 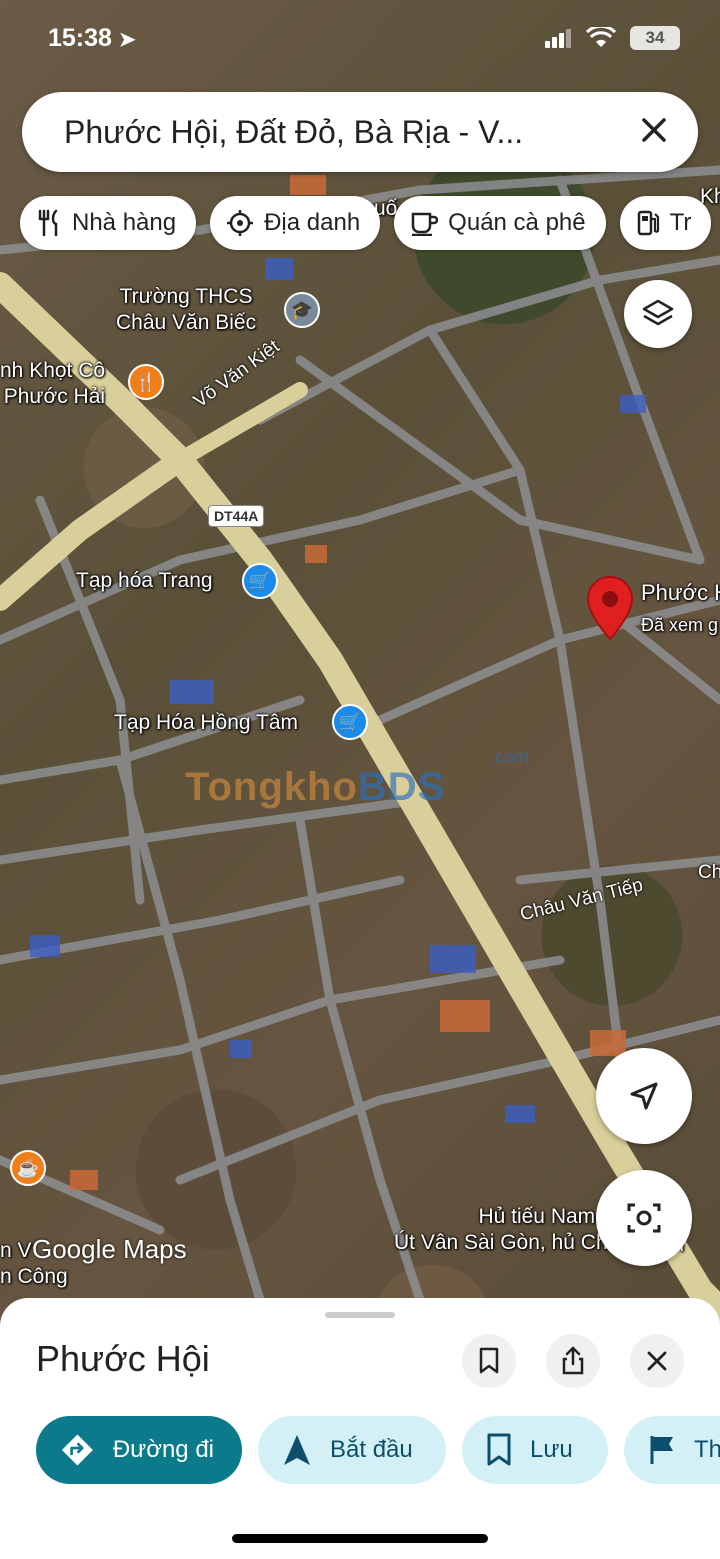 I want to click on school-icon: 🎓, so click(x=302, y=310).